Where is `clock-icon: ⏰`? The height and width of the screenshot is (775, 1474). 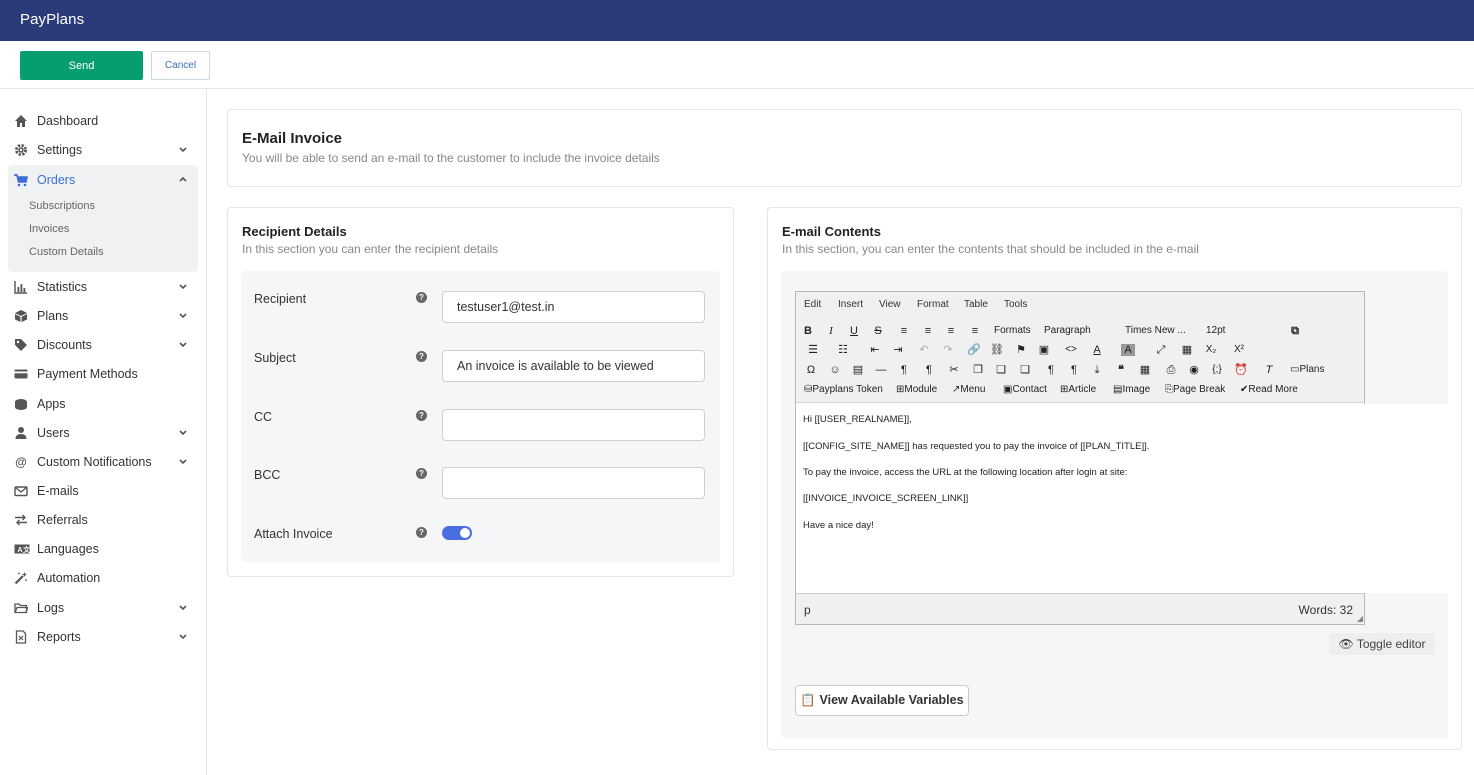
clock-icon: ⏰ is located at coordinates (1241, 370).